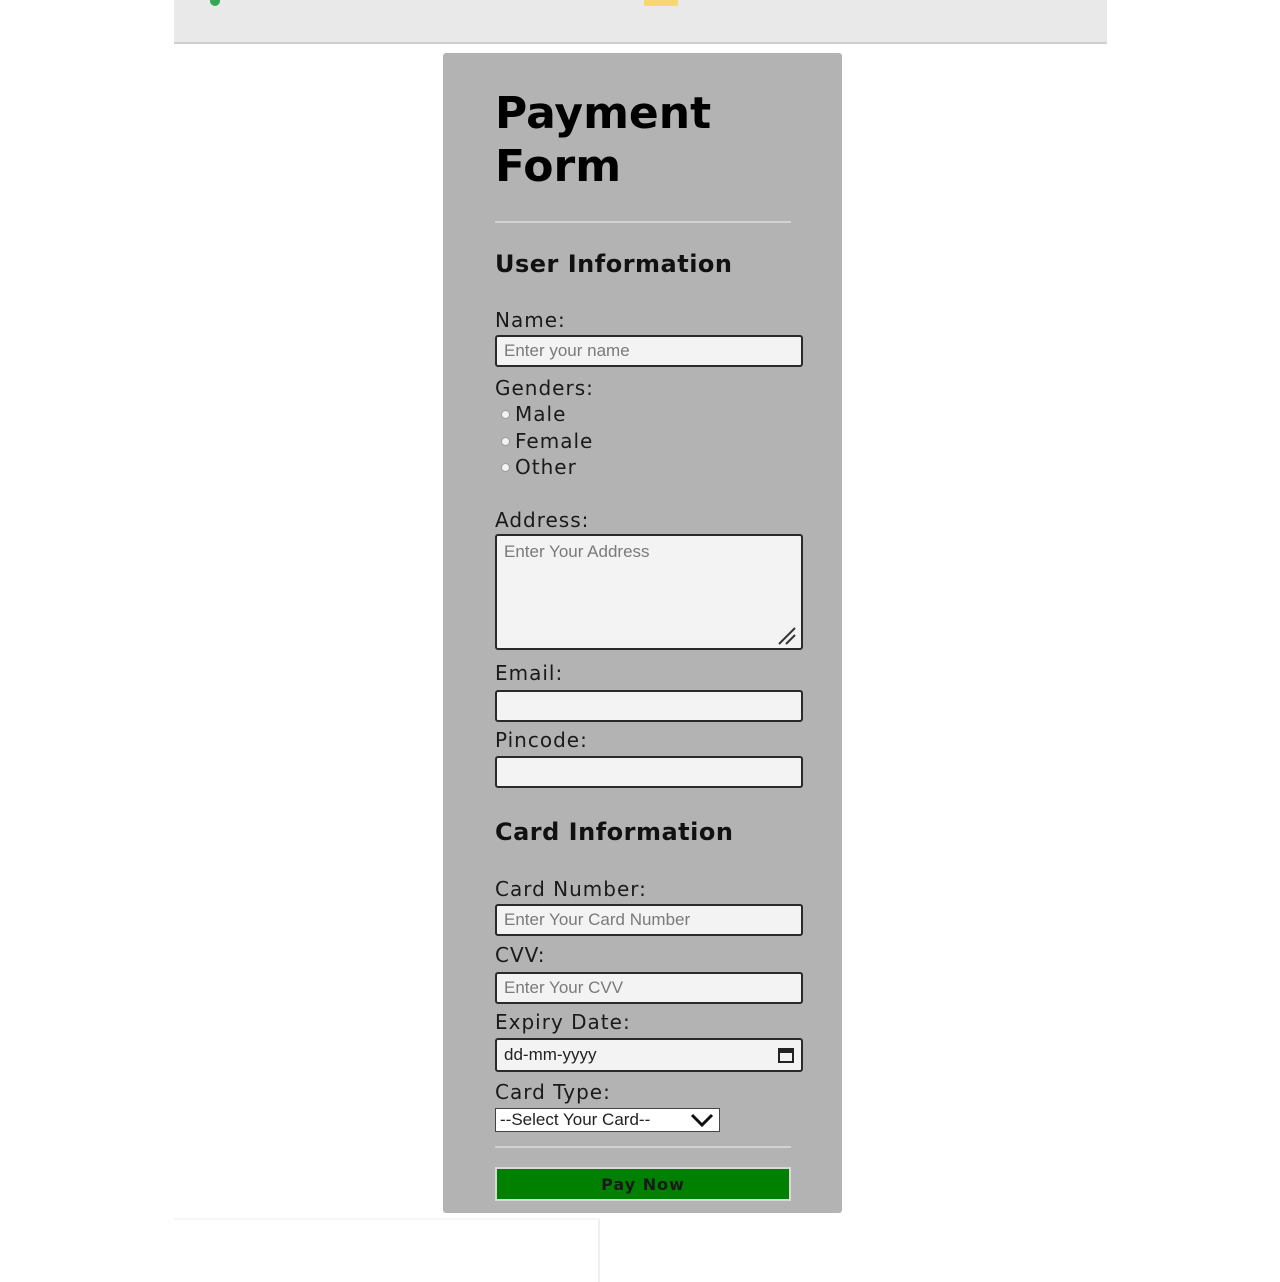 This screenshot has height=1282, width=1280. I want to click on cvv-label: CVV:, so click(520, 955).